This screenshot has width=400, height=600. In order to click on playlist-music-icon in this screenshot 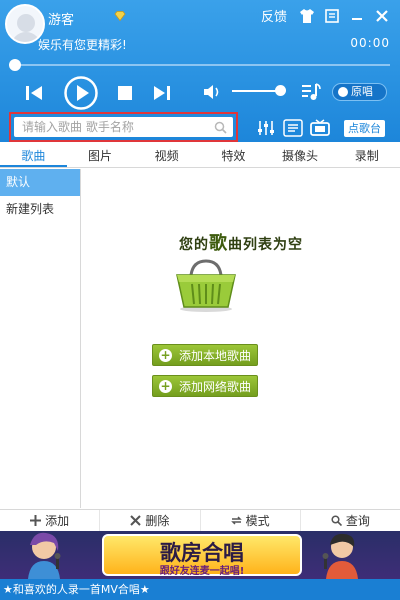, I will do `click(311, 92)`.